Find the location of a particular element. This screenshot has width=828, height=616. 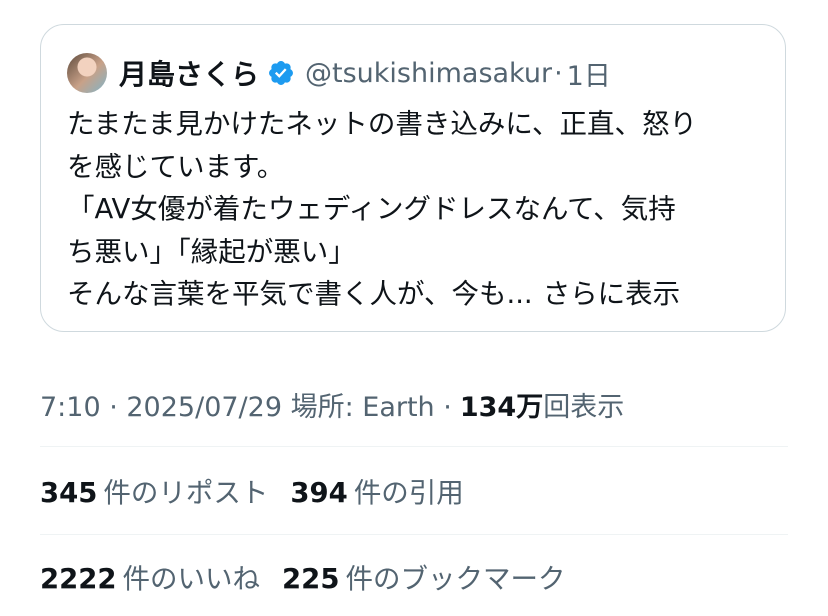

tweet-meta: 7:10 · 2025/07/29 場所: Earth · 134万 回表示 is located at coordinates (332, 404).